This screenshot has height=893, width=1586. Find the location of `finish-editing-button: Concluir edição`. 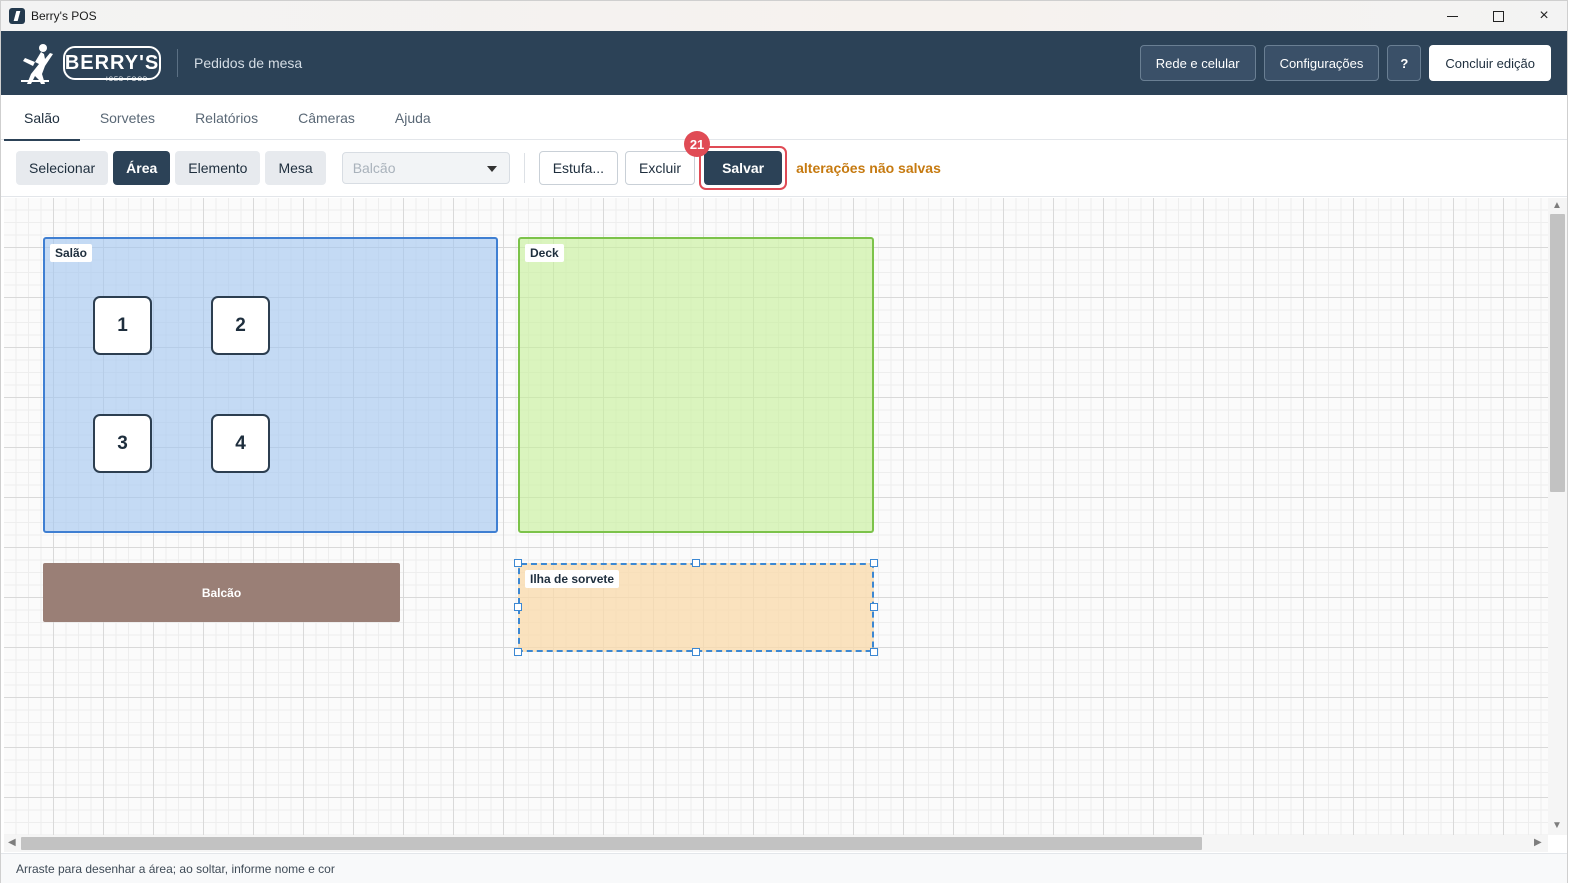

finish-editing-button: Concluir edição is located at coordinates (1490, 63).